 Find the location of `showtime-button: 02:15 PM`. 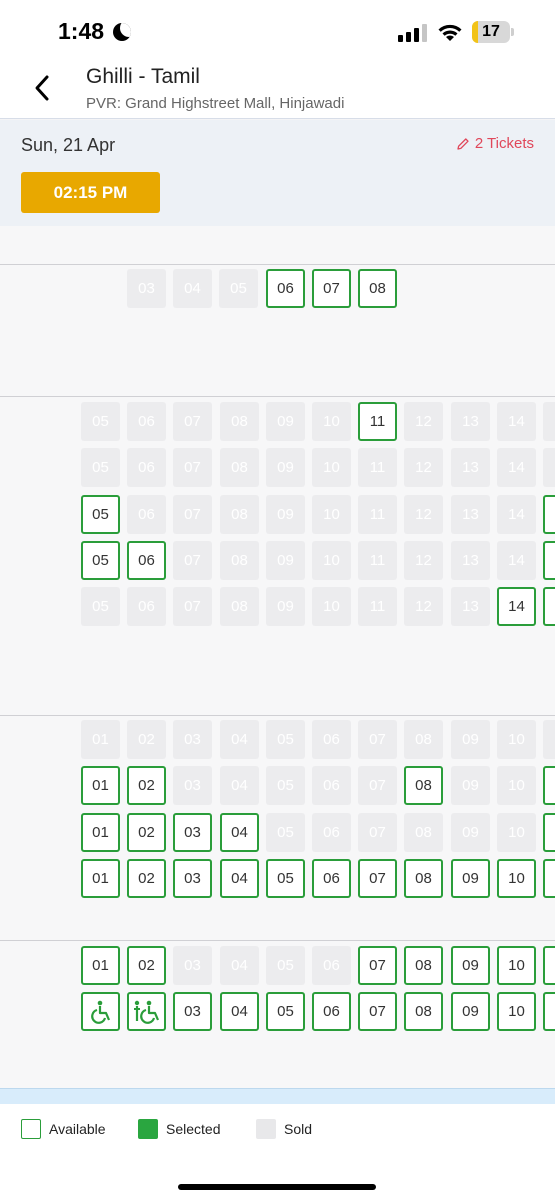

showtime-button: 02:15 PM is located at coordinates (90, 192).